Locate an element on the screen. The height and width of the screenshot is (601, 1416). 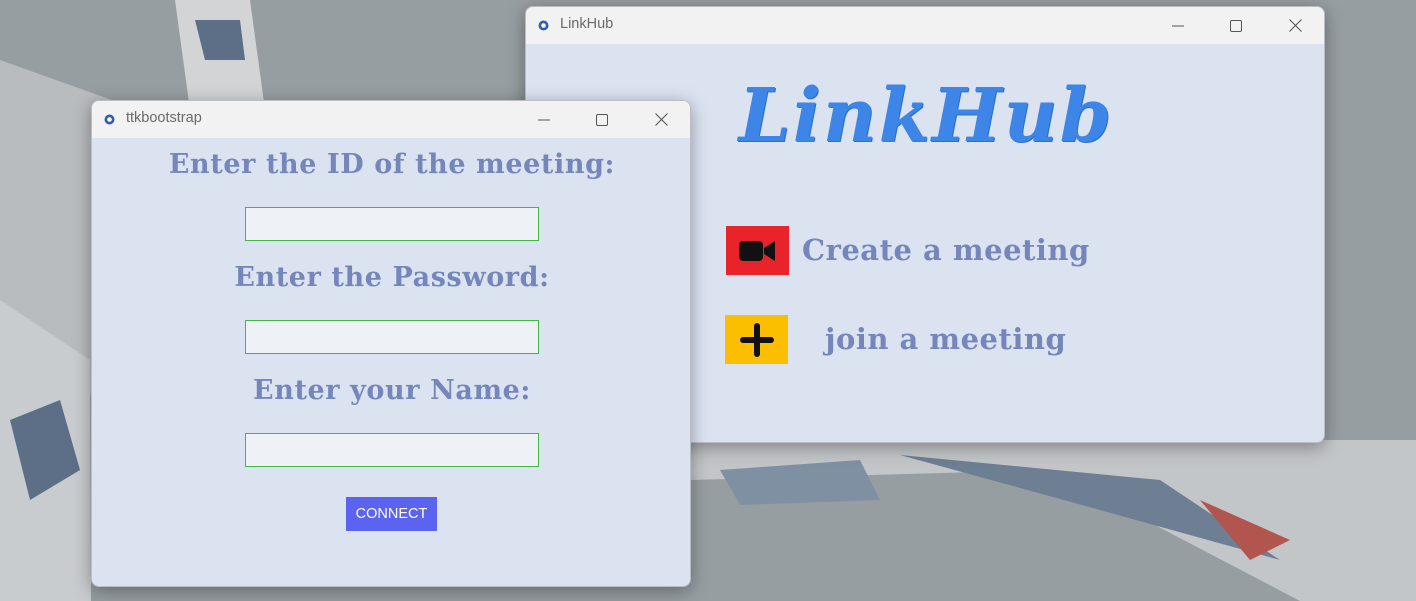
window-title: LinkHub is located at coordinates (587, 24).